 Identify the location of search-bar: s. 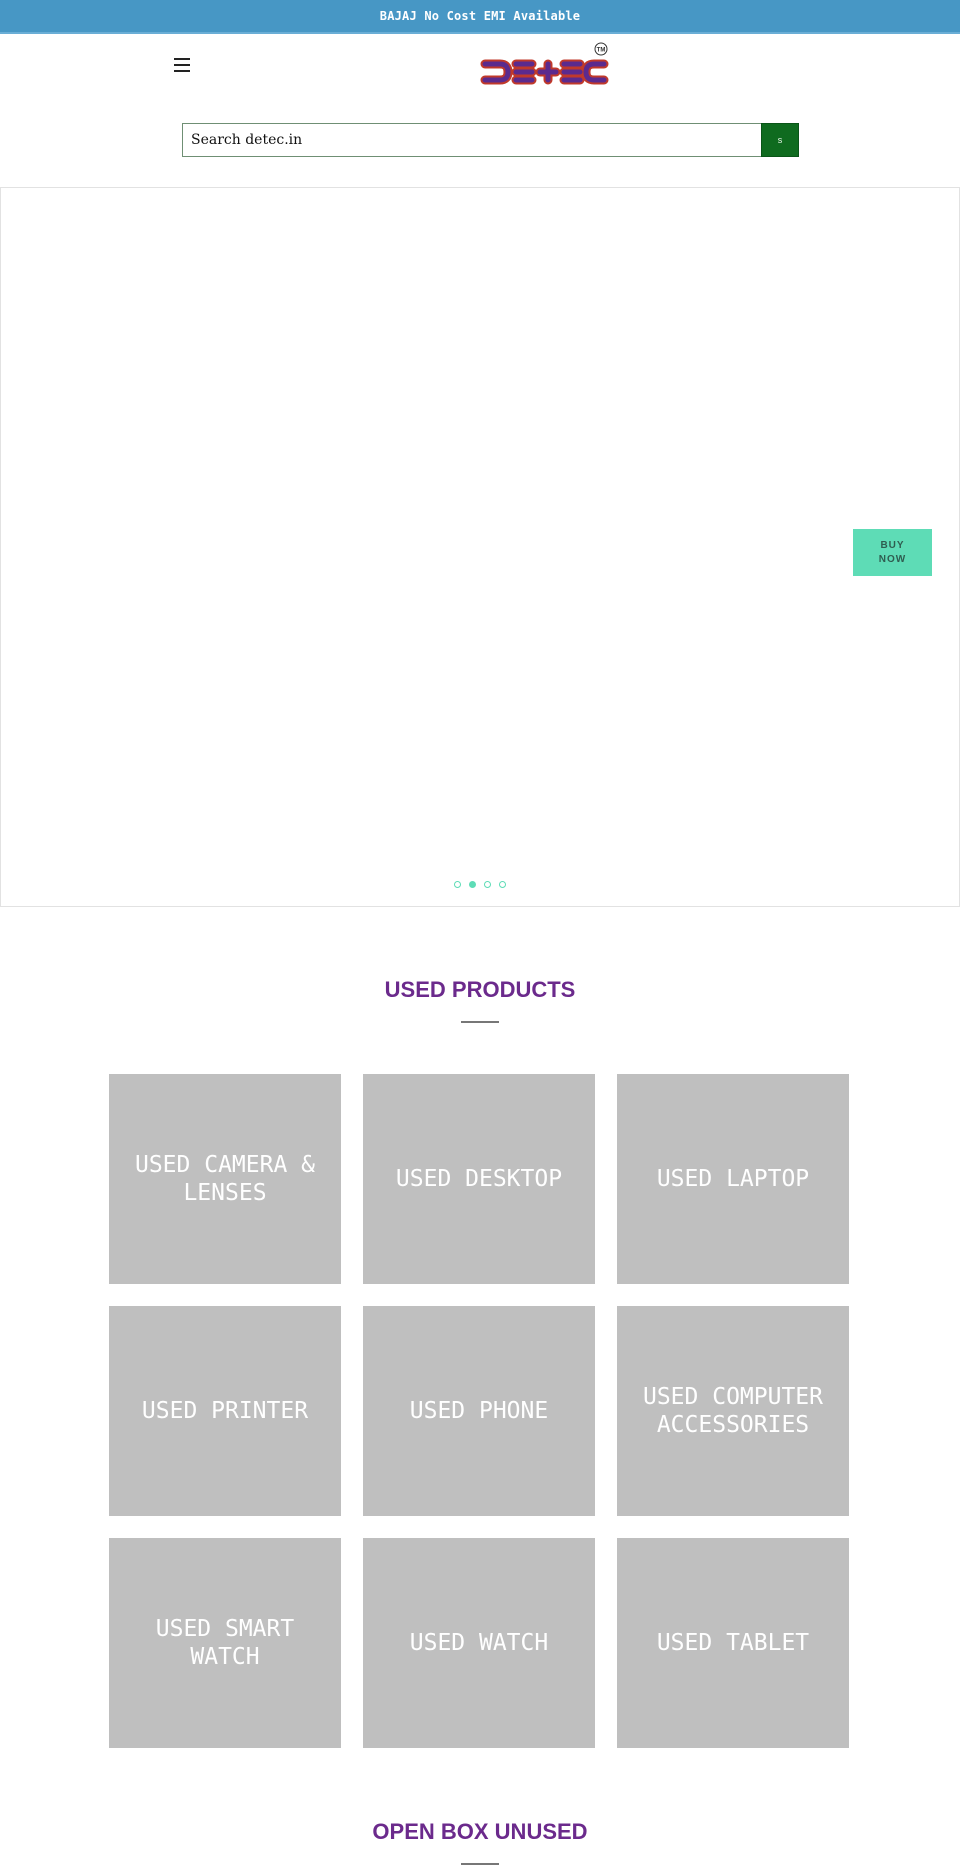
(490, 140).